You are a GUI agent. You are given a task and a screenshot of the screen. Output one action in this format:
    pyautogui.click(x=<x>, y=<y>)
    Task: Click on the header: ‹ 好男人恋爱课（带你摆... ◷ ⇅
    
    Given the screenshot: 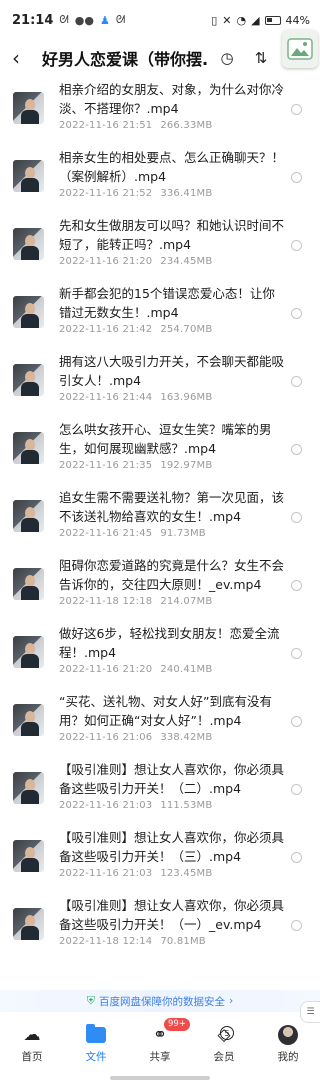 What is the action you would take?
    pyautogui.click(x=160, y=53)
    